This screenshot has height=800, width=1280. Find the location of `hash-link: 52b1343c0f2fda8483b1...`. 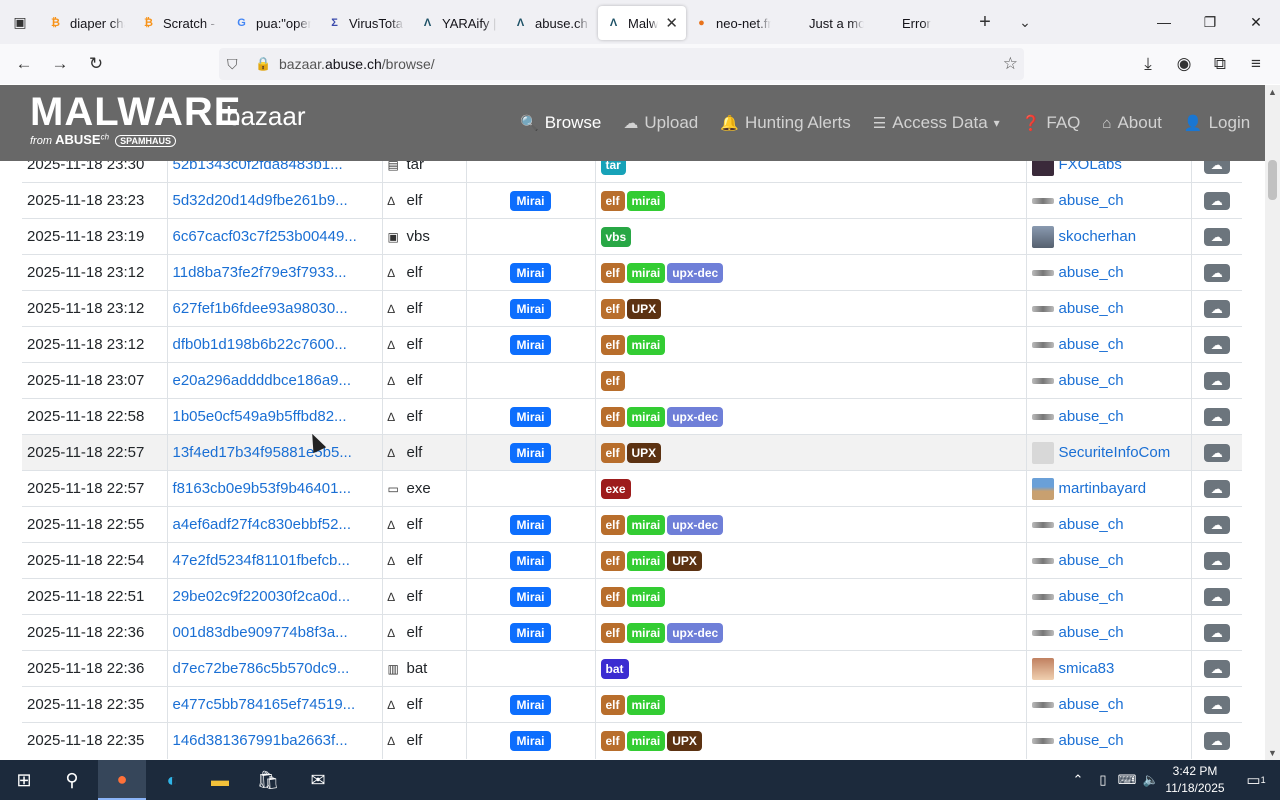

hash-link: 52b1343c0f2fda8483b1... is located at coordinates (275, 172).